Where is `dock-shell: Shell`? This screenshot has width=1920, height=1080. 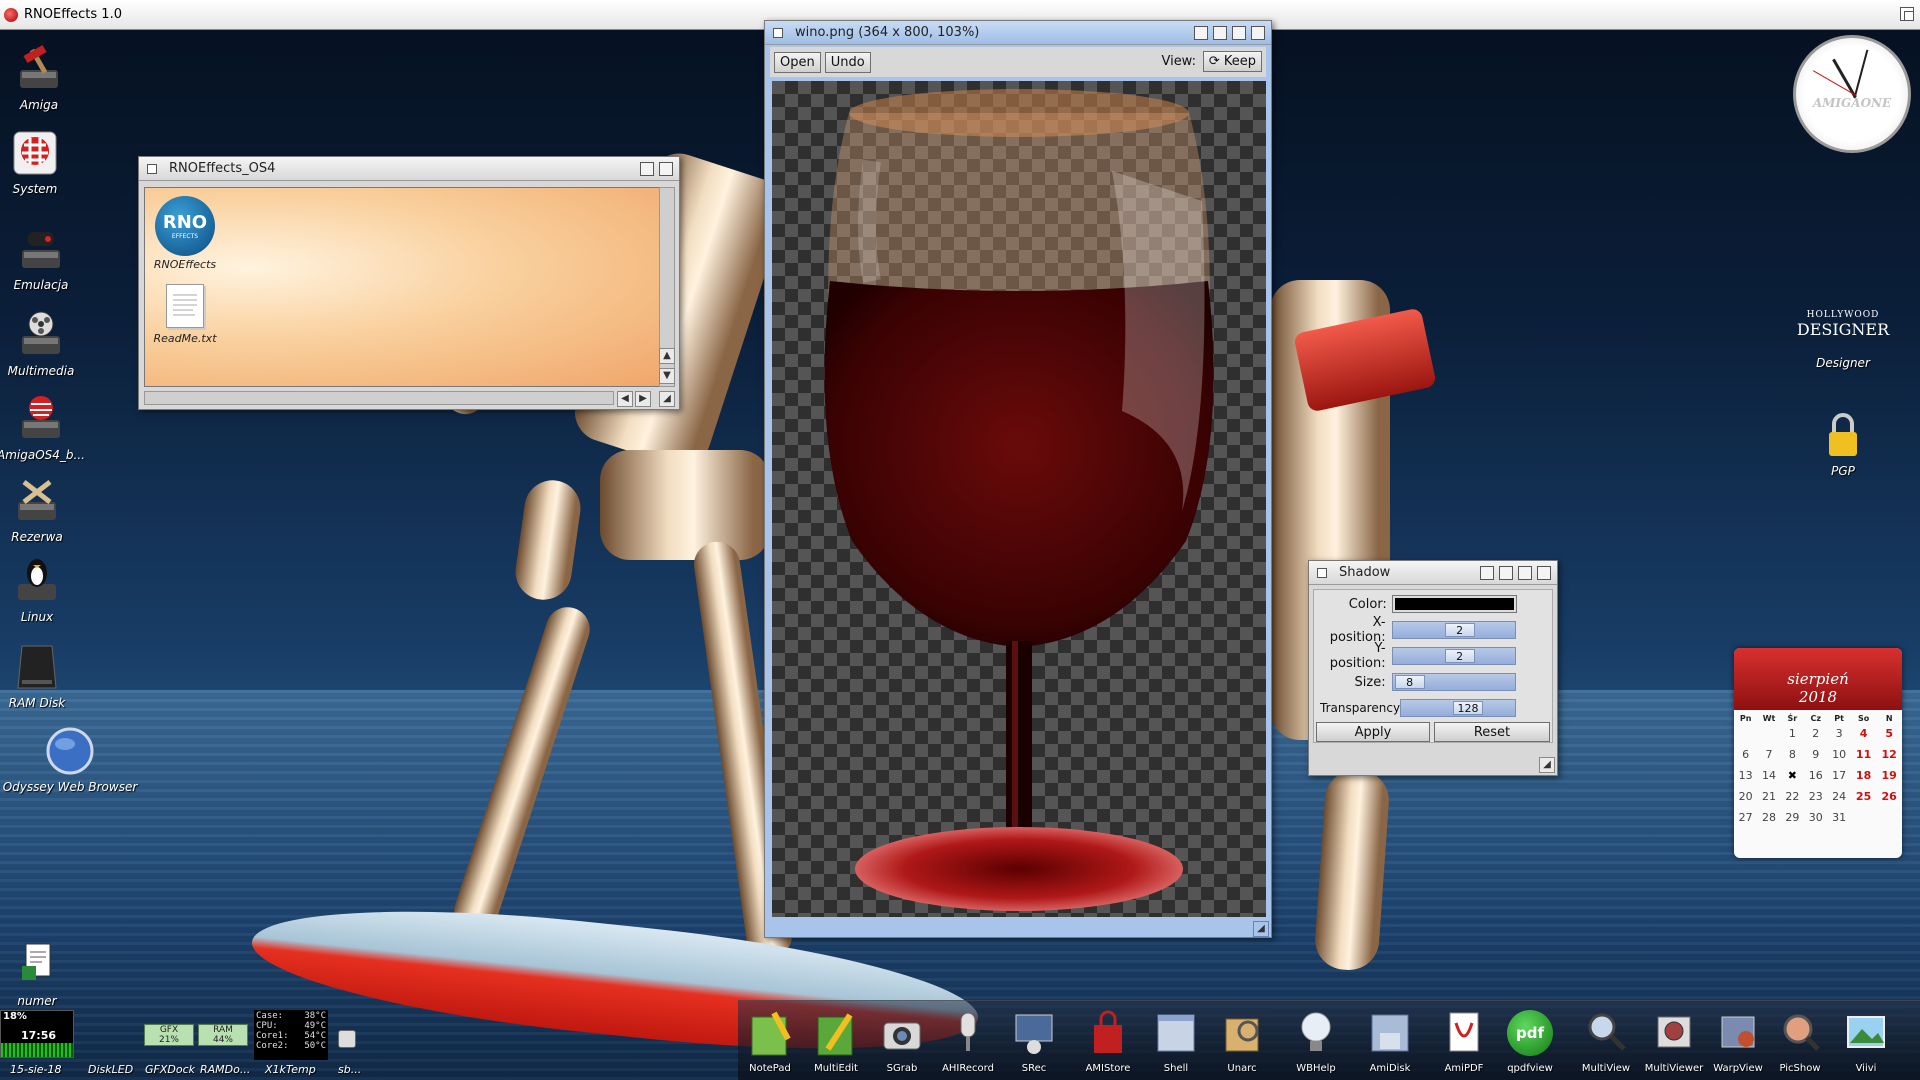
dock-shell: Shell is located at coordinates (1176, 1040).